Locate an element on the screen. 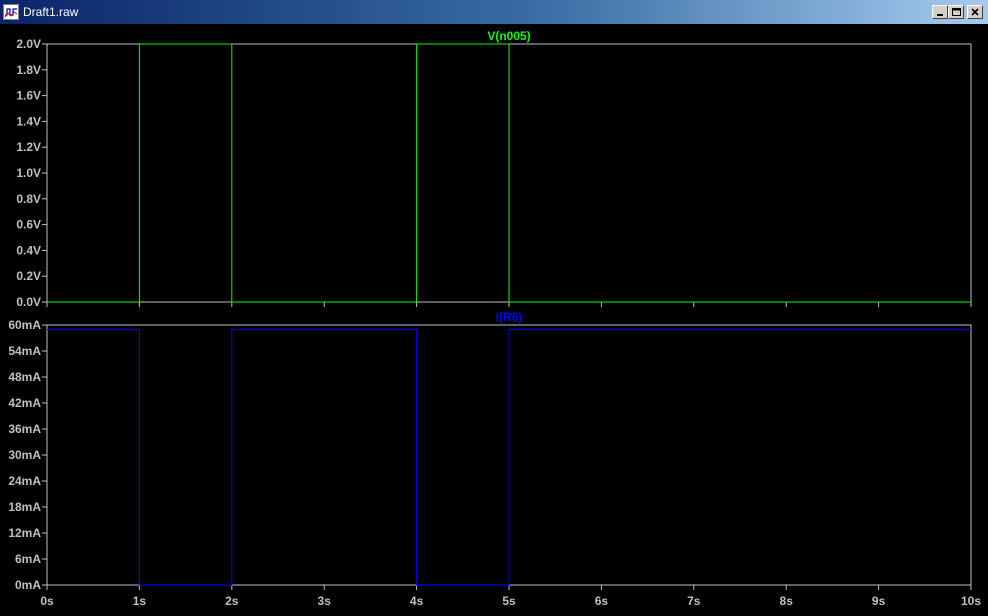 The width and height of the screenshot is (988, 616). x-tick-label: 10s is located at coordinates (971, 601).